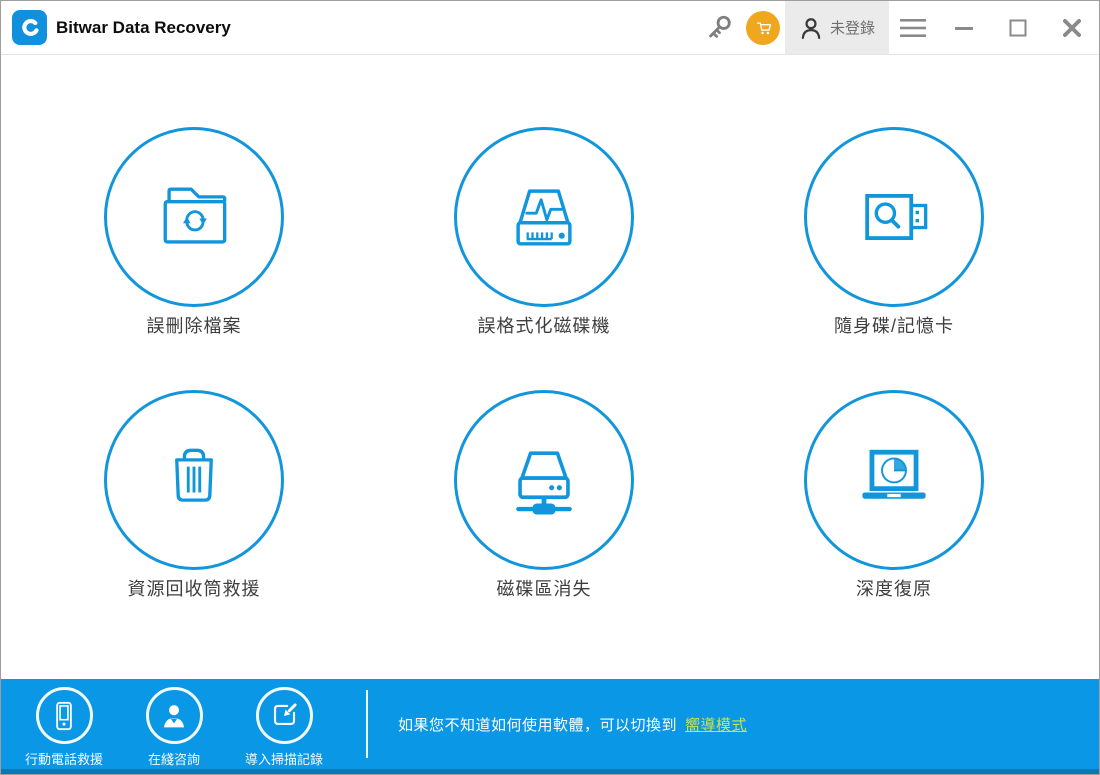 The image size is (1100, 775). I want to click on mobile-phone-icon, so click(64, 715).